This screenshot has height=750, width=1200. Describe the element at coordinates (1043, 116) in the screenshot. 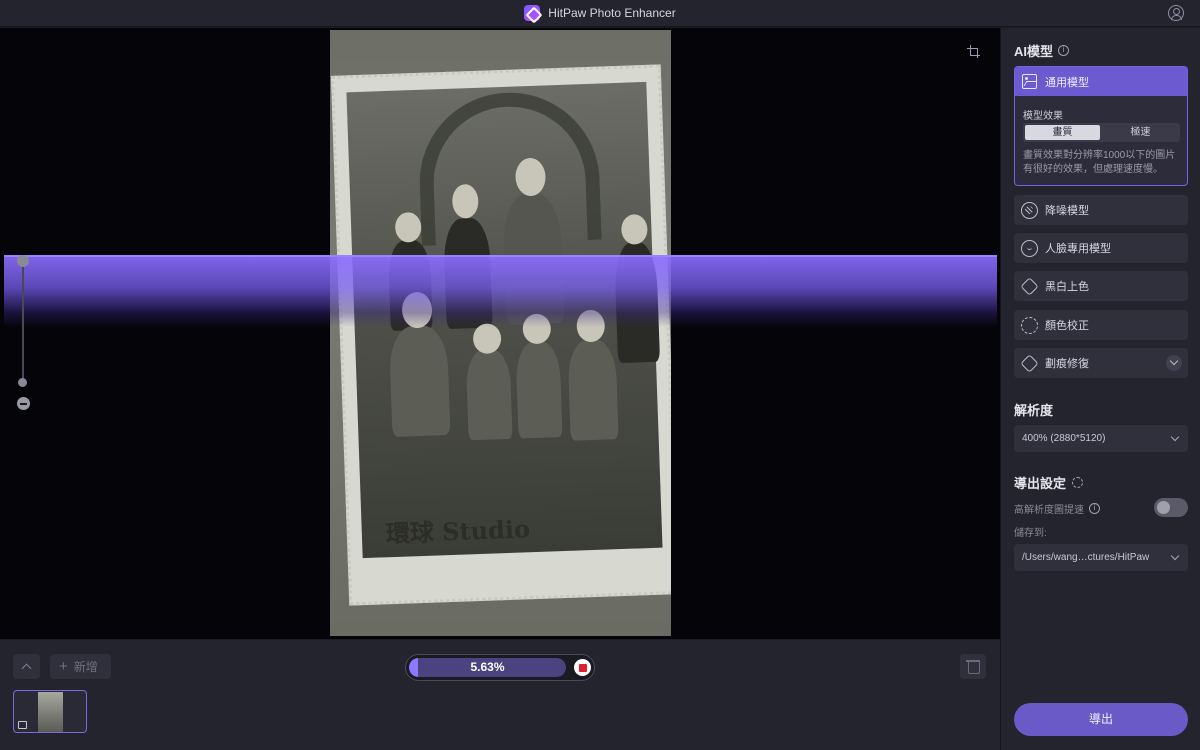

I see `model-effect-label: 模型效果` at that location.